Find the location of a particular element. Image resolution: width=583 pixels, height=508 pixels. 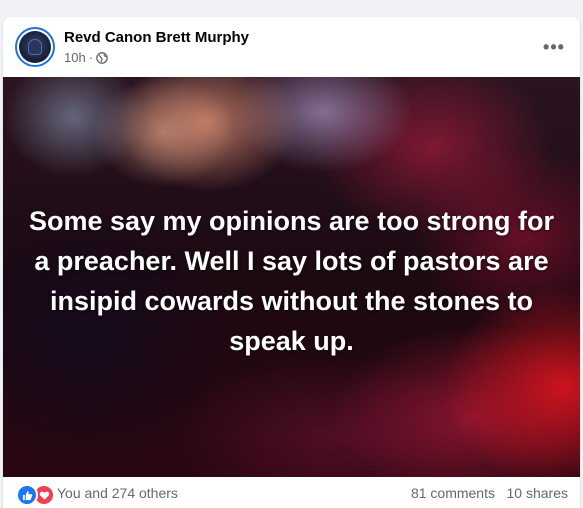

post-time: 10h is located at coordinates (75, 57).